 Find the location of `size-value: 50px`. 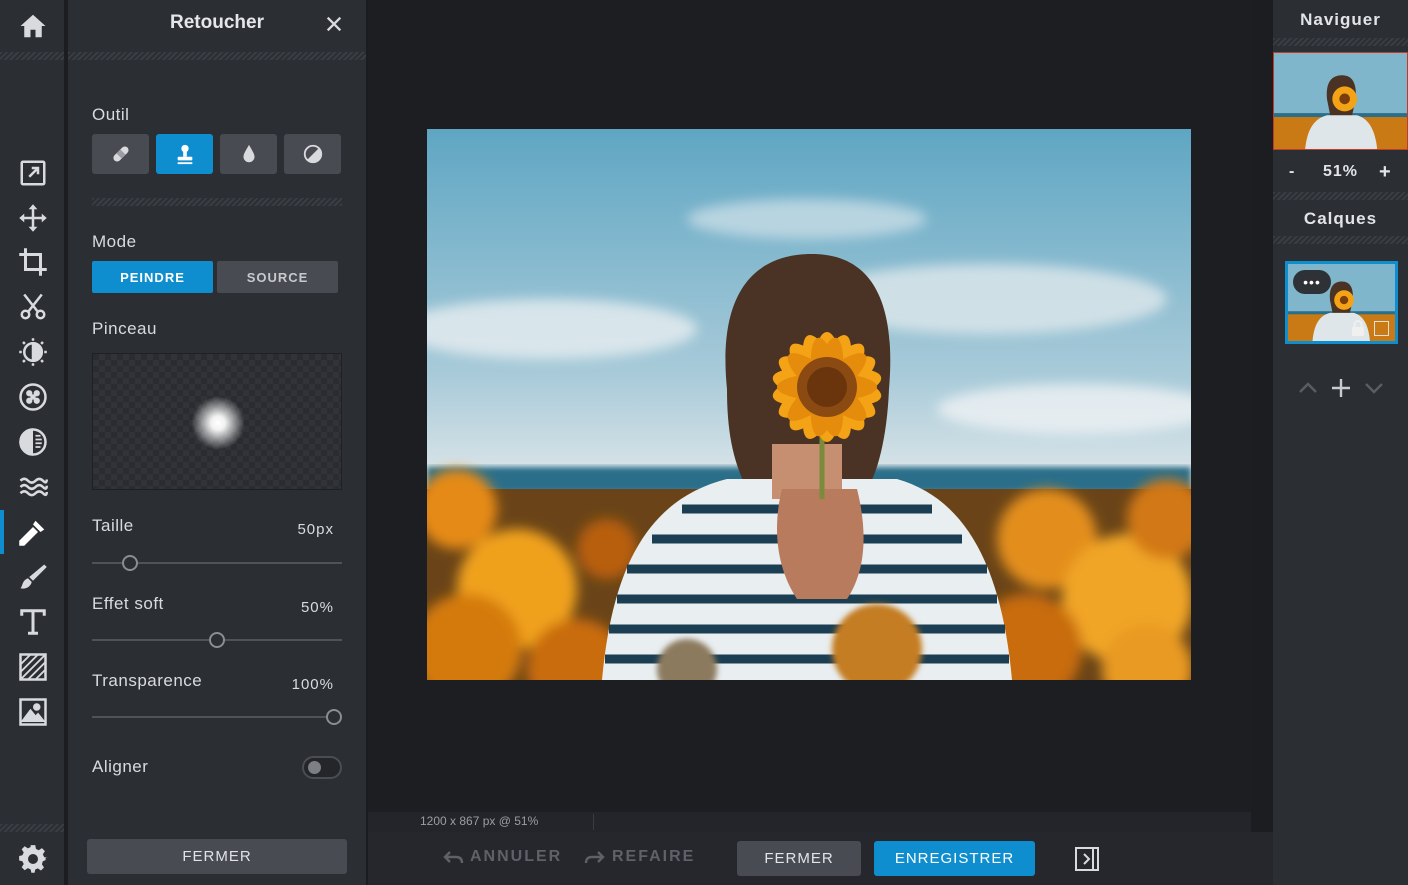

size-value: 50px is located at coordinates (315, 529).